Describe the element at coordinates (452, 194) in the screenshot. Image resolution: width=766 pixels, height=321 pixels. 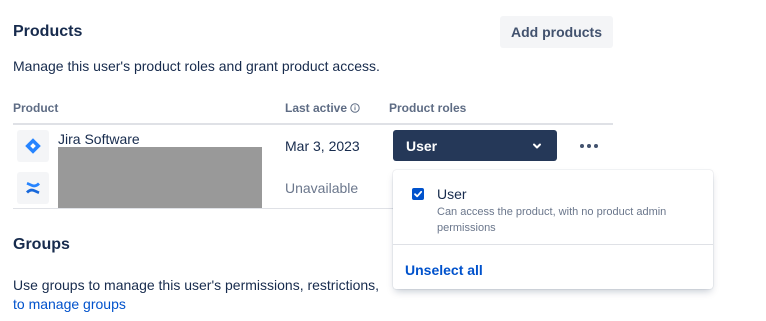
I see `user-role-label: User` at that location.